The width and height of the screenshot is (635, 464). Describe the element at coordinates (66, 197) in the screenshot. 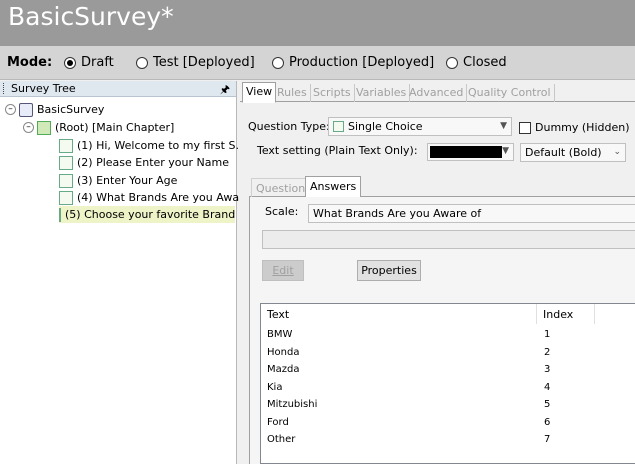

I see `multiple-choice-icon` at that location.